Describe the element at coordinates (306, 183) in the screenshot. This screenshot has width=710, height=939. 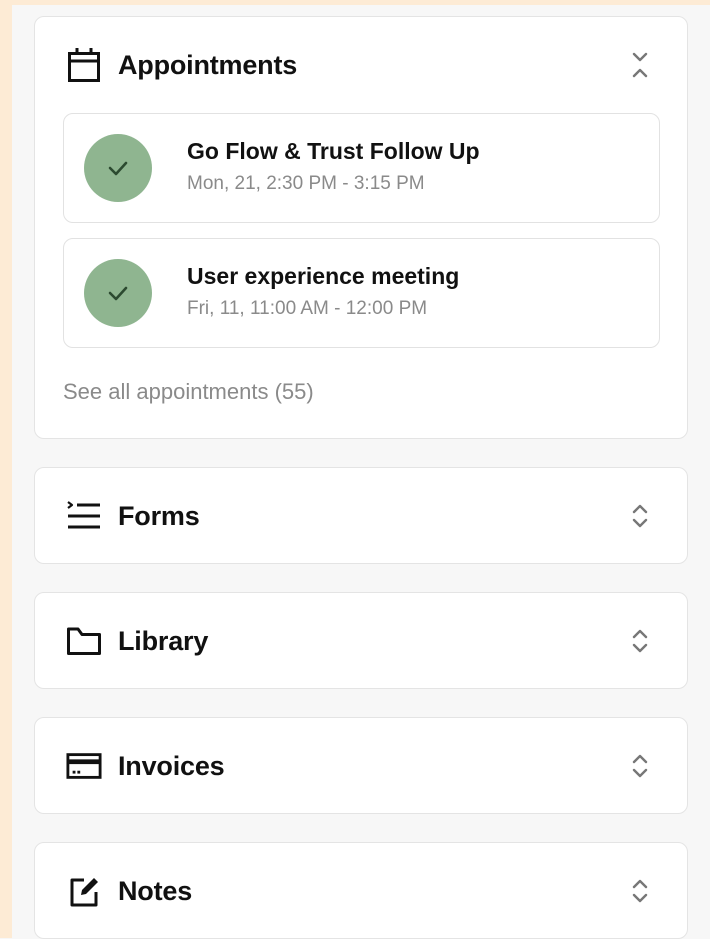
I see `appointment-time: Mon, 21, 2:30 PM - 3:15 PM` at that location.